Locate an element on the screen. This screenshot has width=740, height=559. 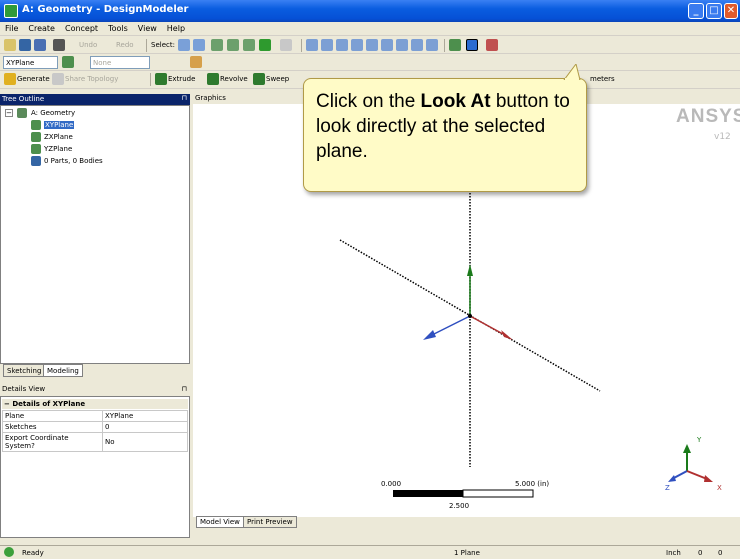
status-units: Inch is located at coordinates (673, 553).